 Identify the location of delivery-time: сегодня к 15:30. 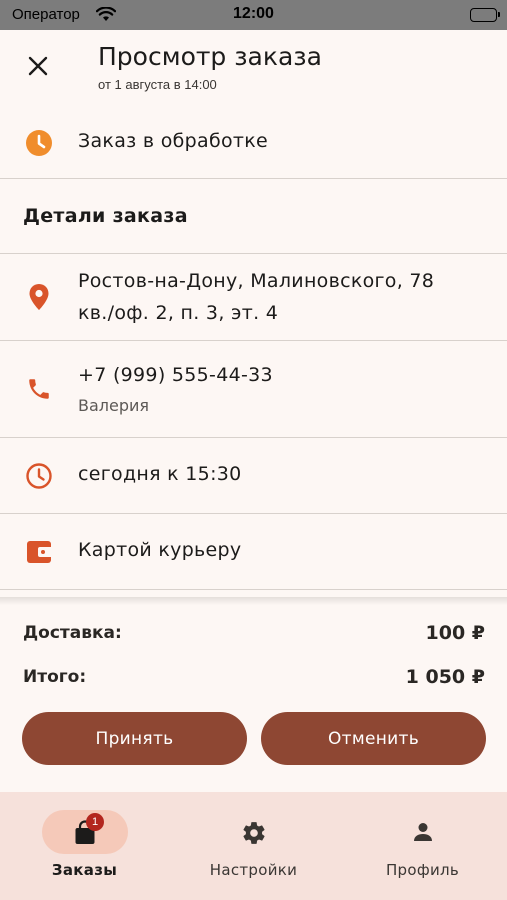
(160, 474).